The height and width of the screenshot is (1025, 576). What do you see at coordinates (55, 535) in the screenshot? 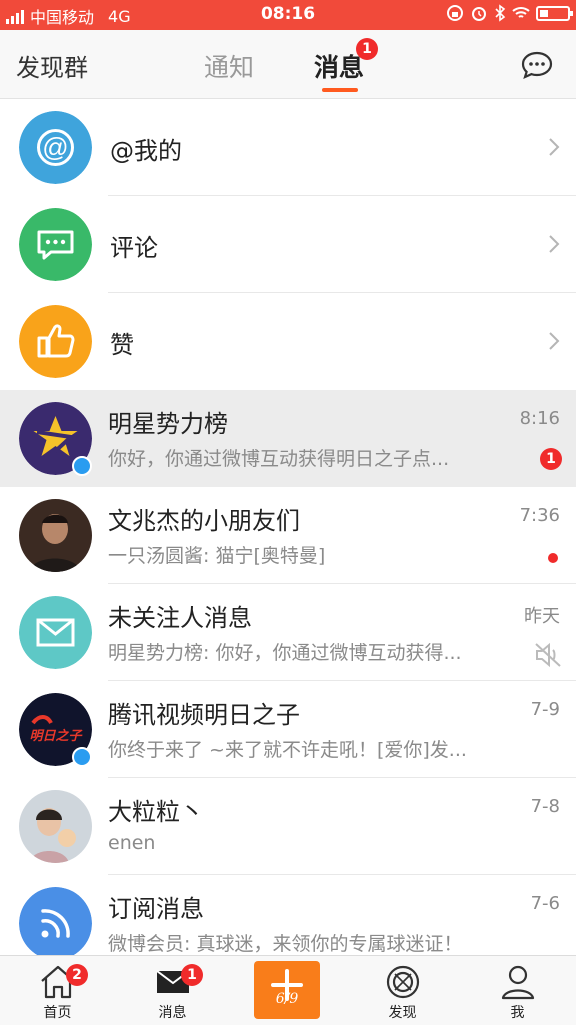
I see `group-avatar` at bounding box center [55, 535].